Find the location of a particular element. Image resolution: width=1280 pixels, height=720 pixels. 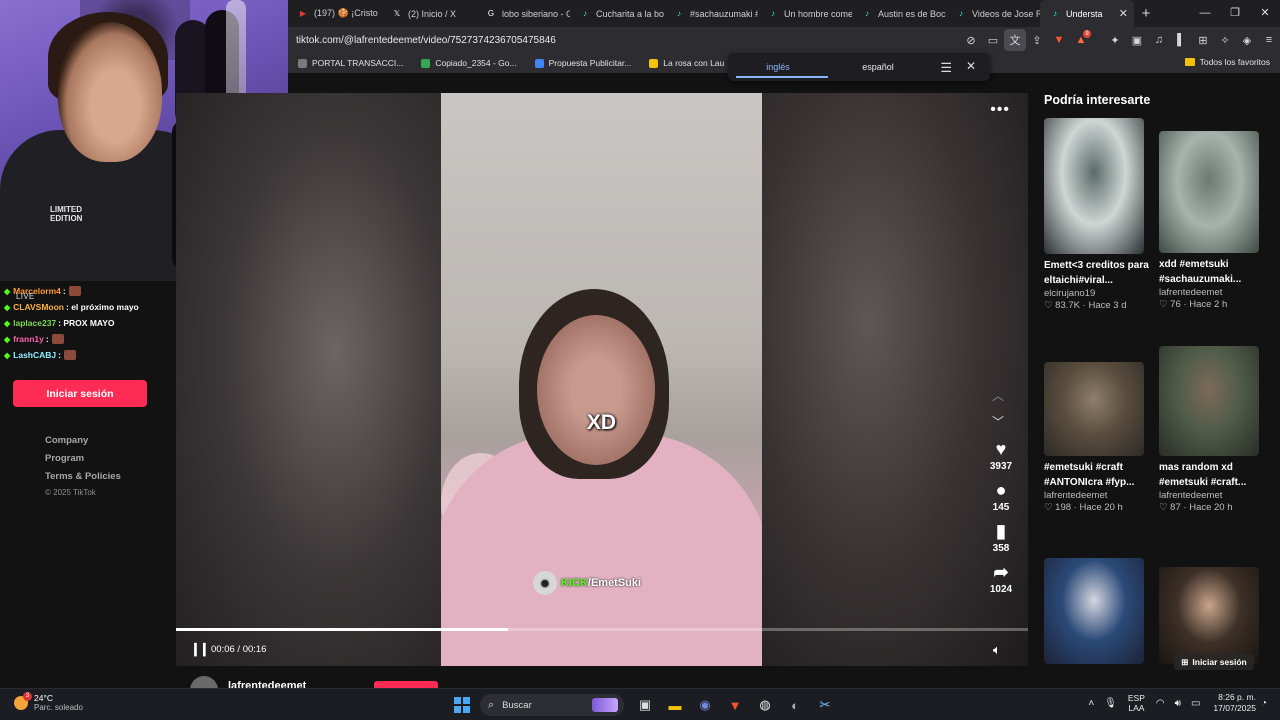

vpn-icon: ◈ is located at coordinates (1247, 40).